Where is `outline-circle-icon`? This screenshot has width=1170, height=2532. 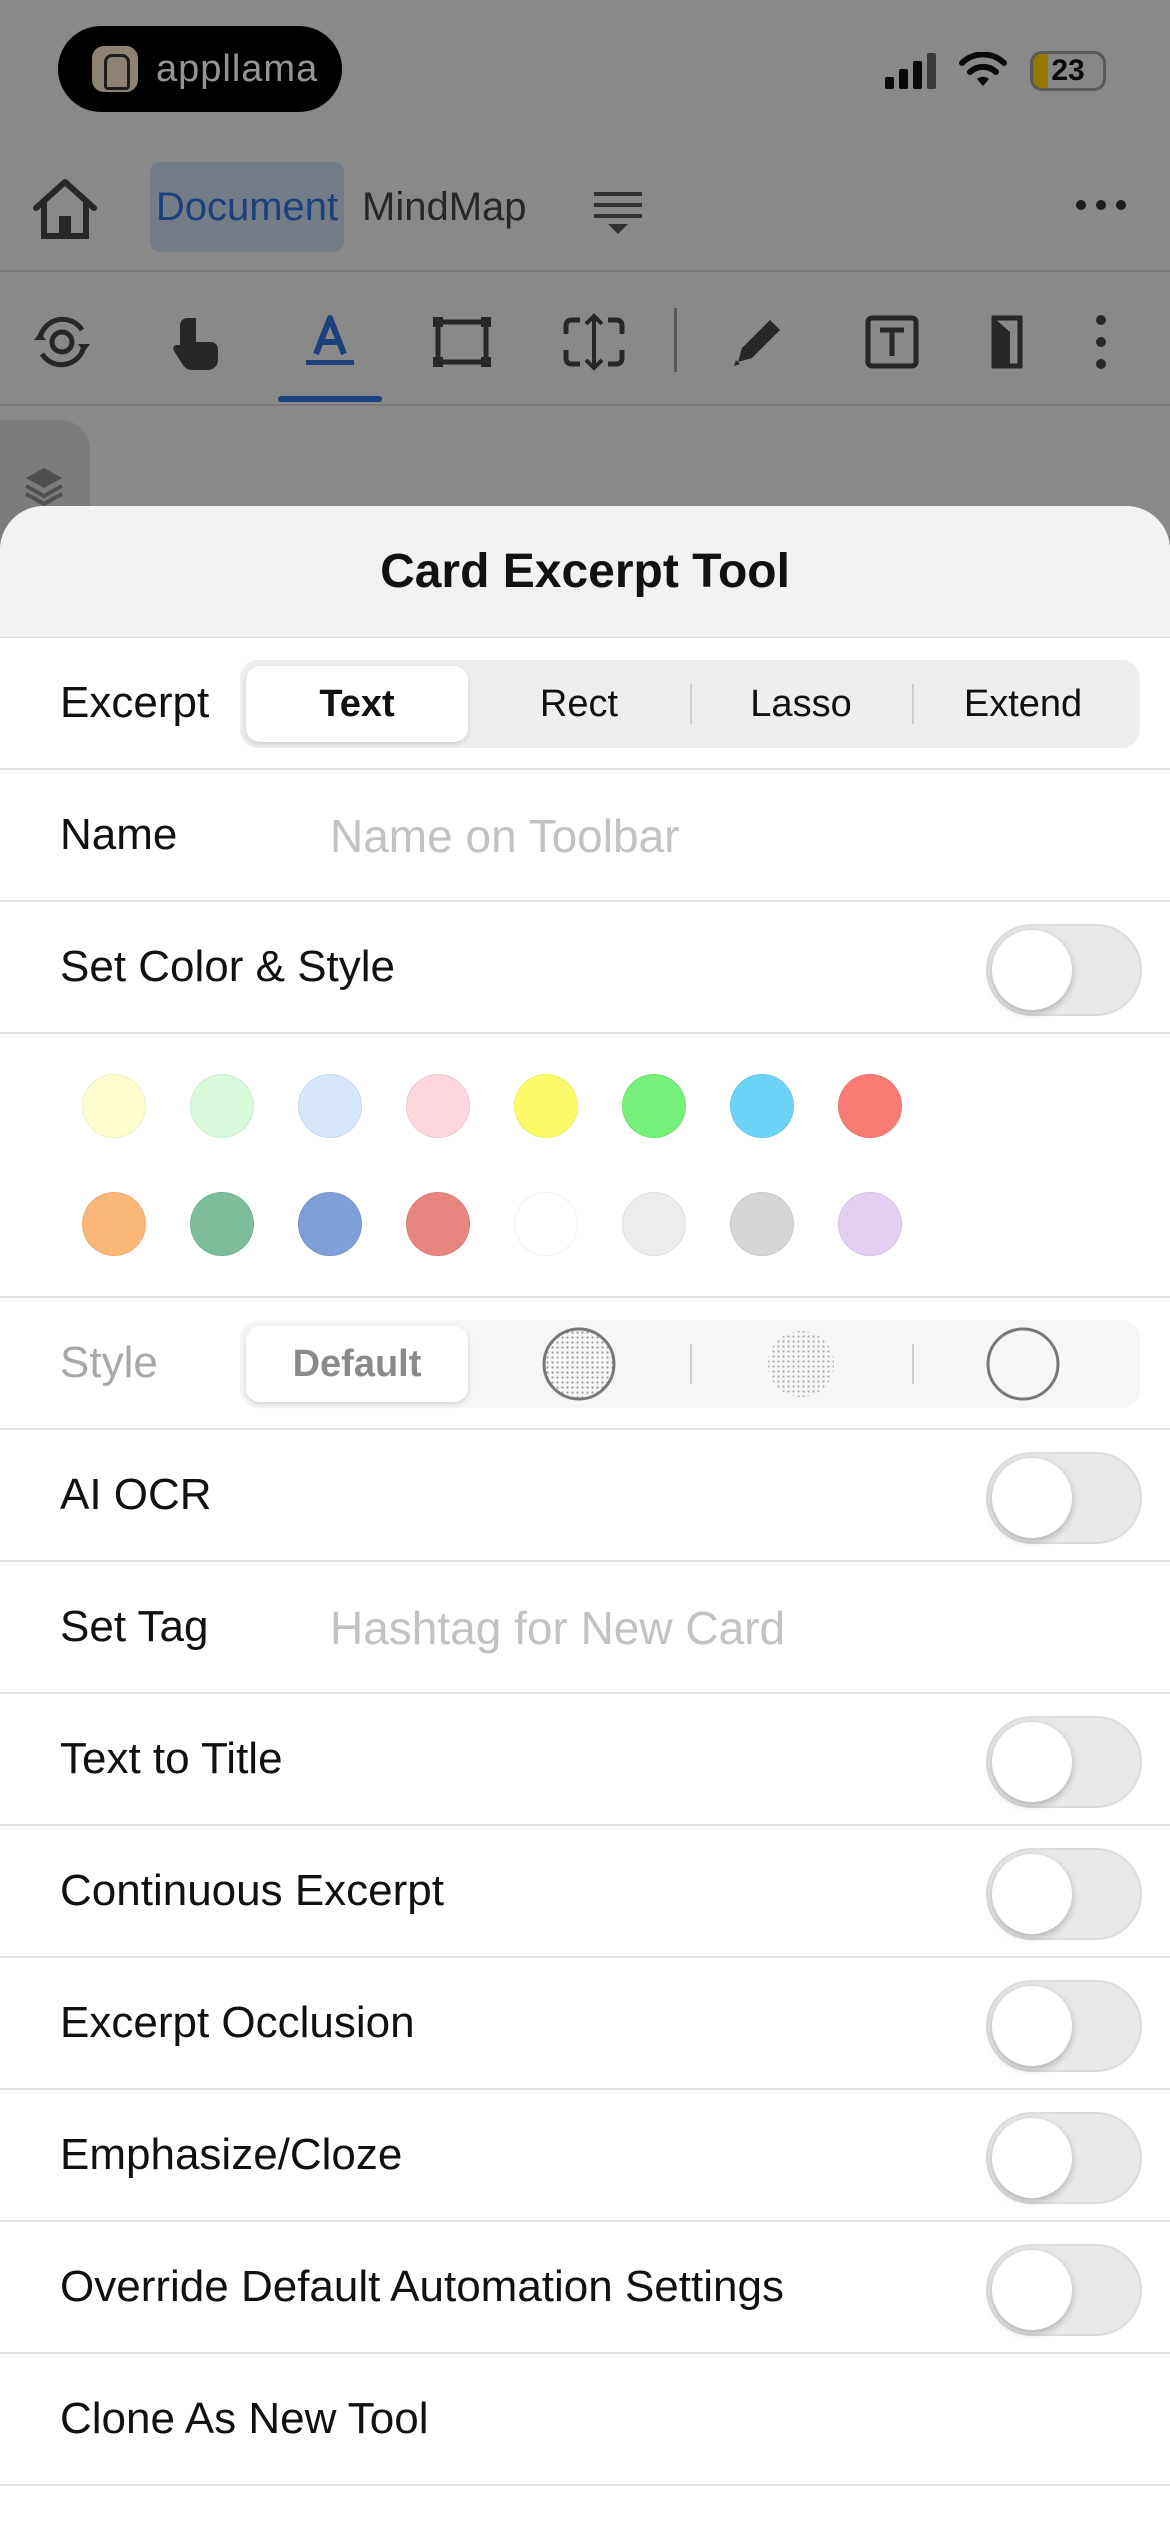 outline-circle-icon is located at coordinates (1023, 1364).